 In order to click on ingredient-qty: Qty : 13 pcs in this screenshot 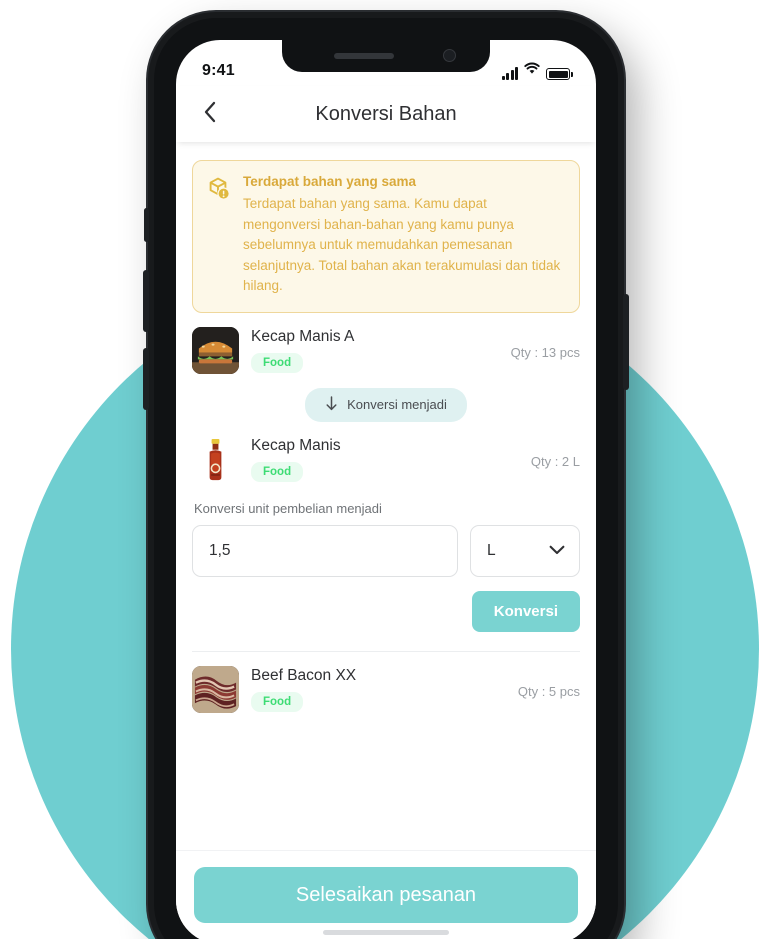, I will do `click(545, 352)`.